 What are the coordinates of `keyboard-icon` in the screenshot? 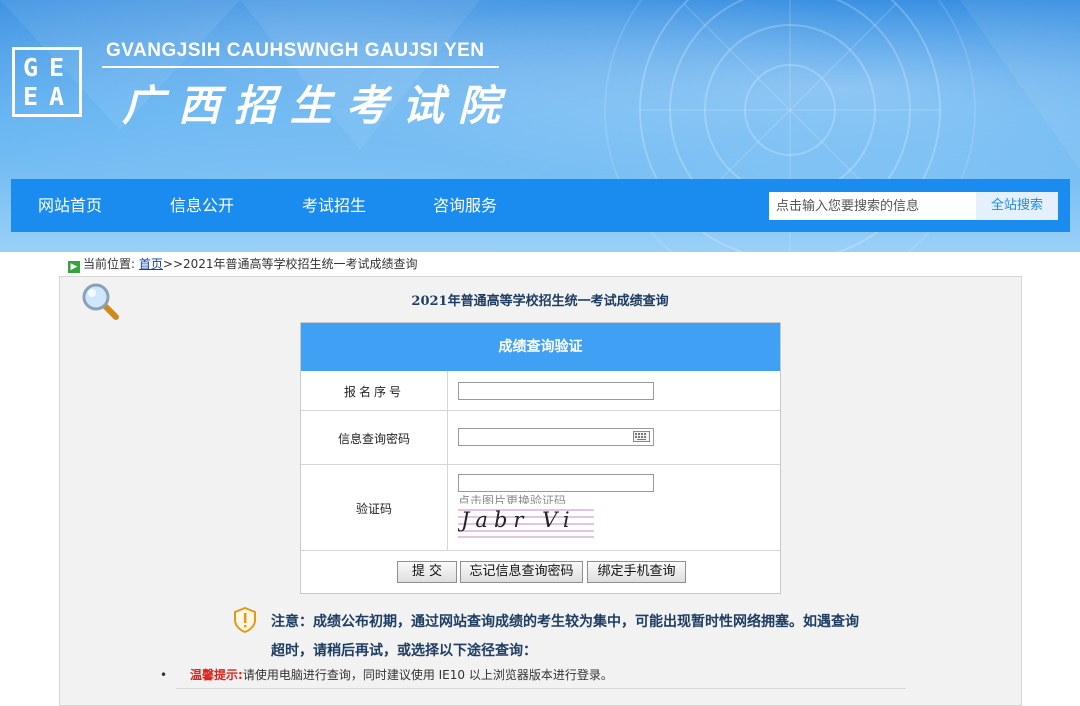 It's located at (641, 436).